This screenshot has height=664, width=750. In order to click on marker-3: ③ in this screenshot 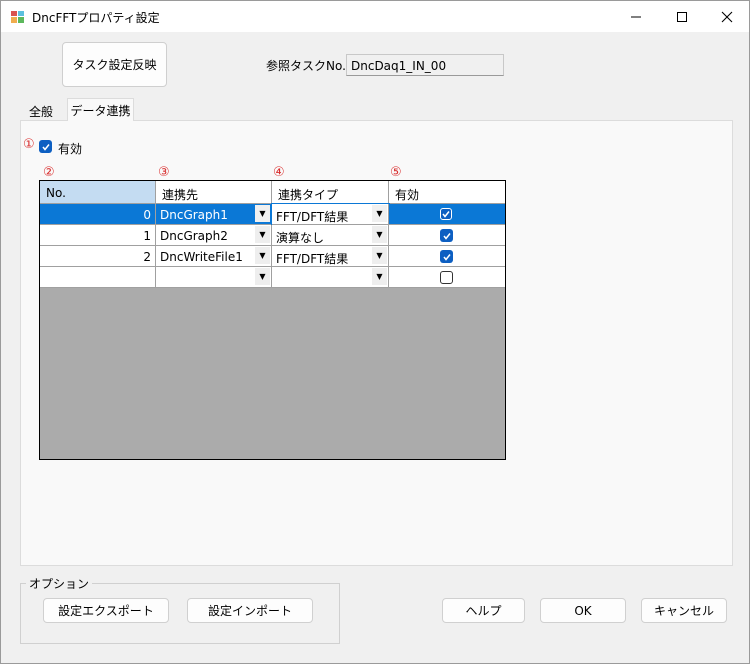, I will do `click(164, 172)`.